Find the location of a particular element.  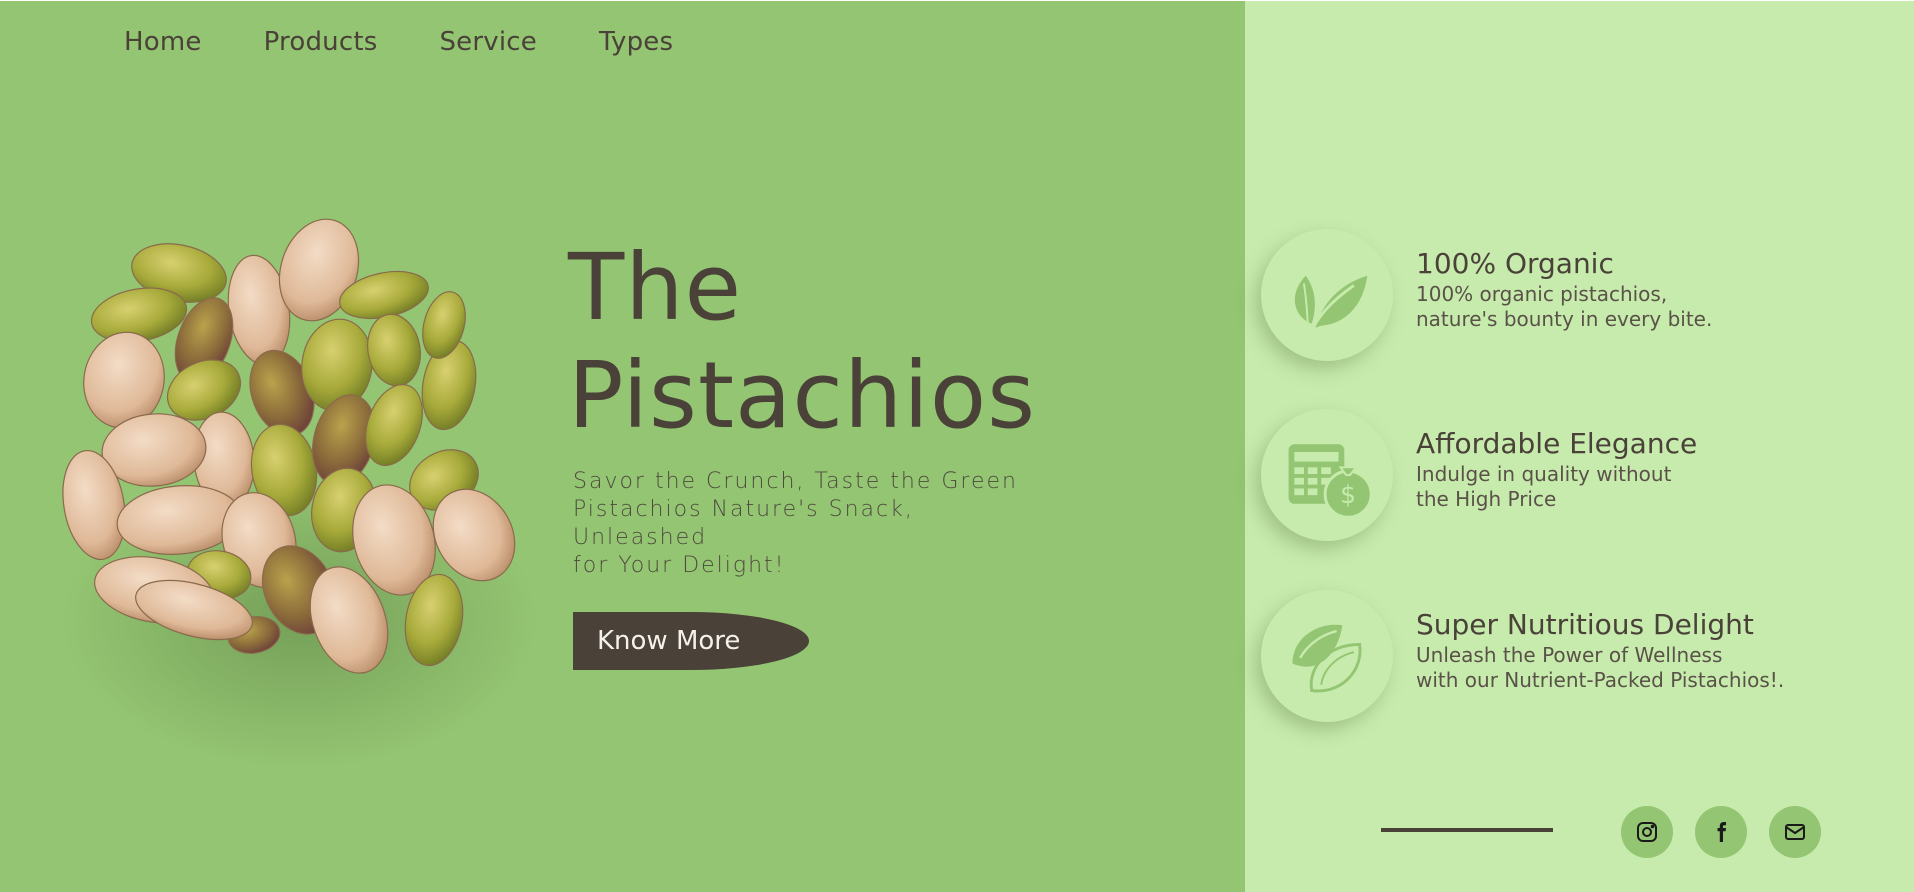

feature-organic-title: 100% Organic is located at coordinates (1515, 263).